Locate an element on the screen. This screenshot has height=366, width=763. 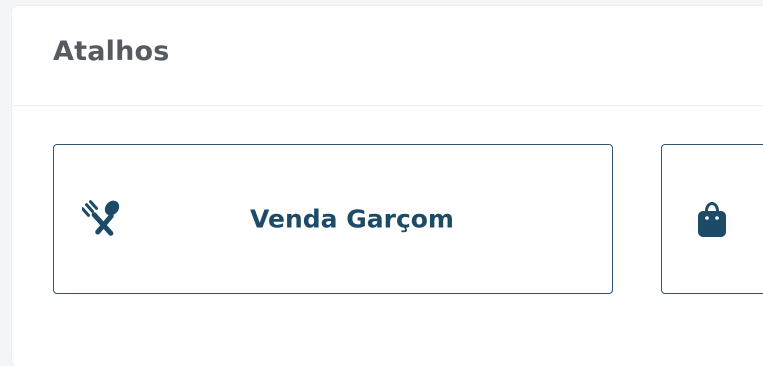
panel-title: Atalhos is located at coordinates (111, 51).